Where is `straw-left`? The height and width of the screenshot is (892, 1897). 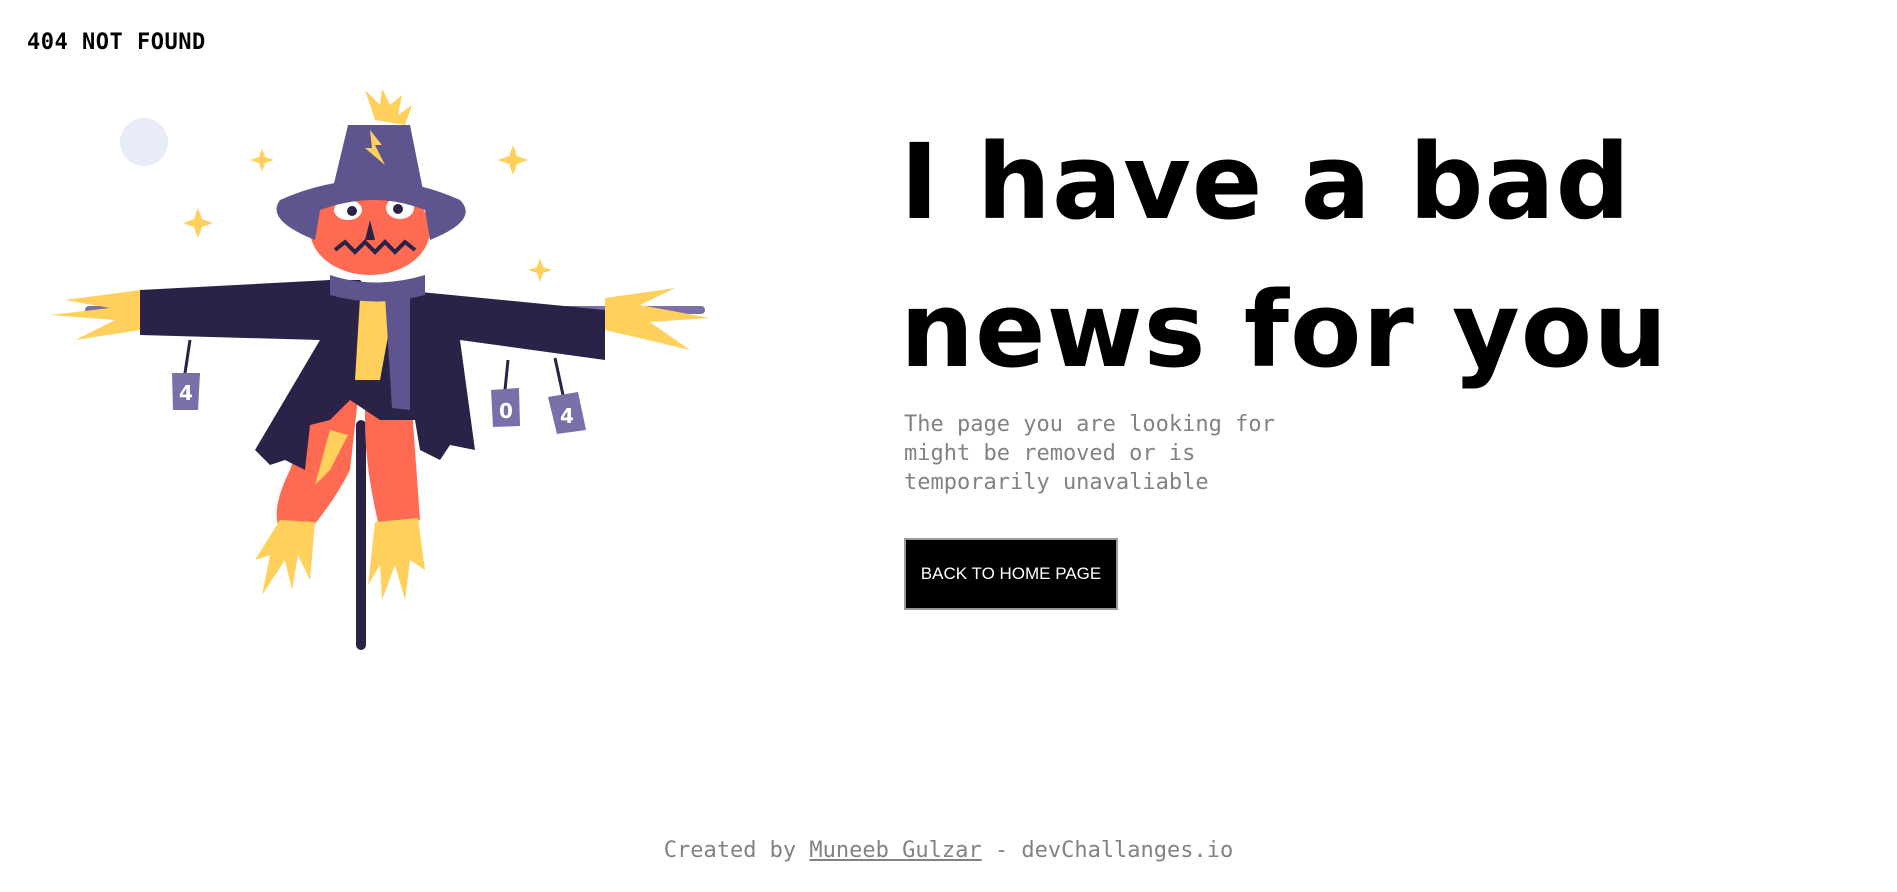
straw-left is located at coordinates (95, 315).